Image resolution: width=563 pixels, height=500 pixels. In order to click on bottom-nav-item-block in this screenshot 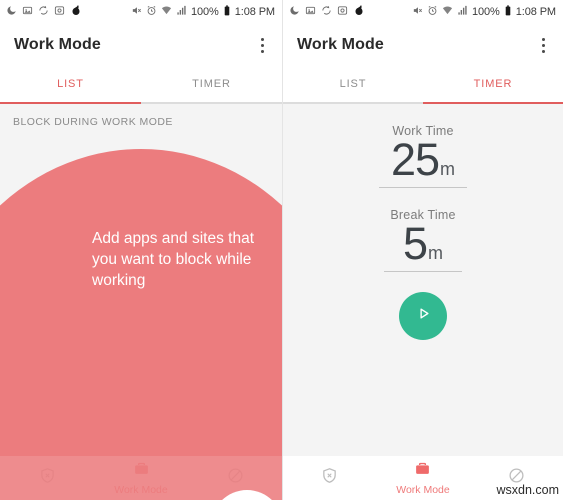, I will do `click(235, 478)`.